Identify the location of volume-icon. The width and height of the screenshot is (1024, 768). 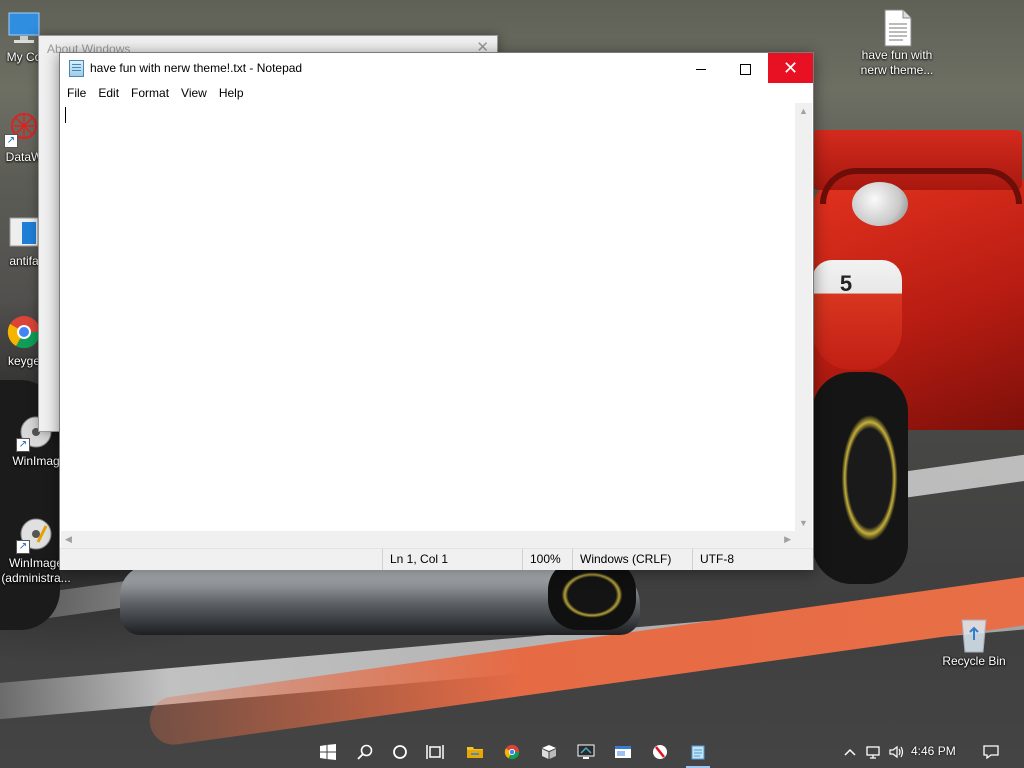
(896, 752).